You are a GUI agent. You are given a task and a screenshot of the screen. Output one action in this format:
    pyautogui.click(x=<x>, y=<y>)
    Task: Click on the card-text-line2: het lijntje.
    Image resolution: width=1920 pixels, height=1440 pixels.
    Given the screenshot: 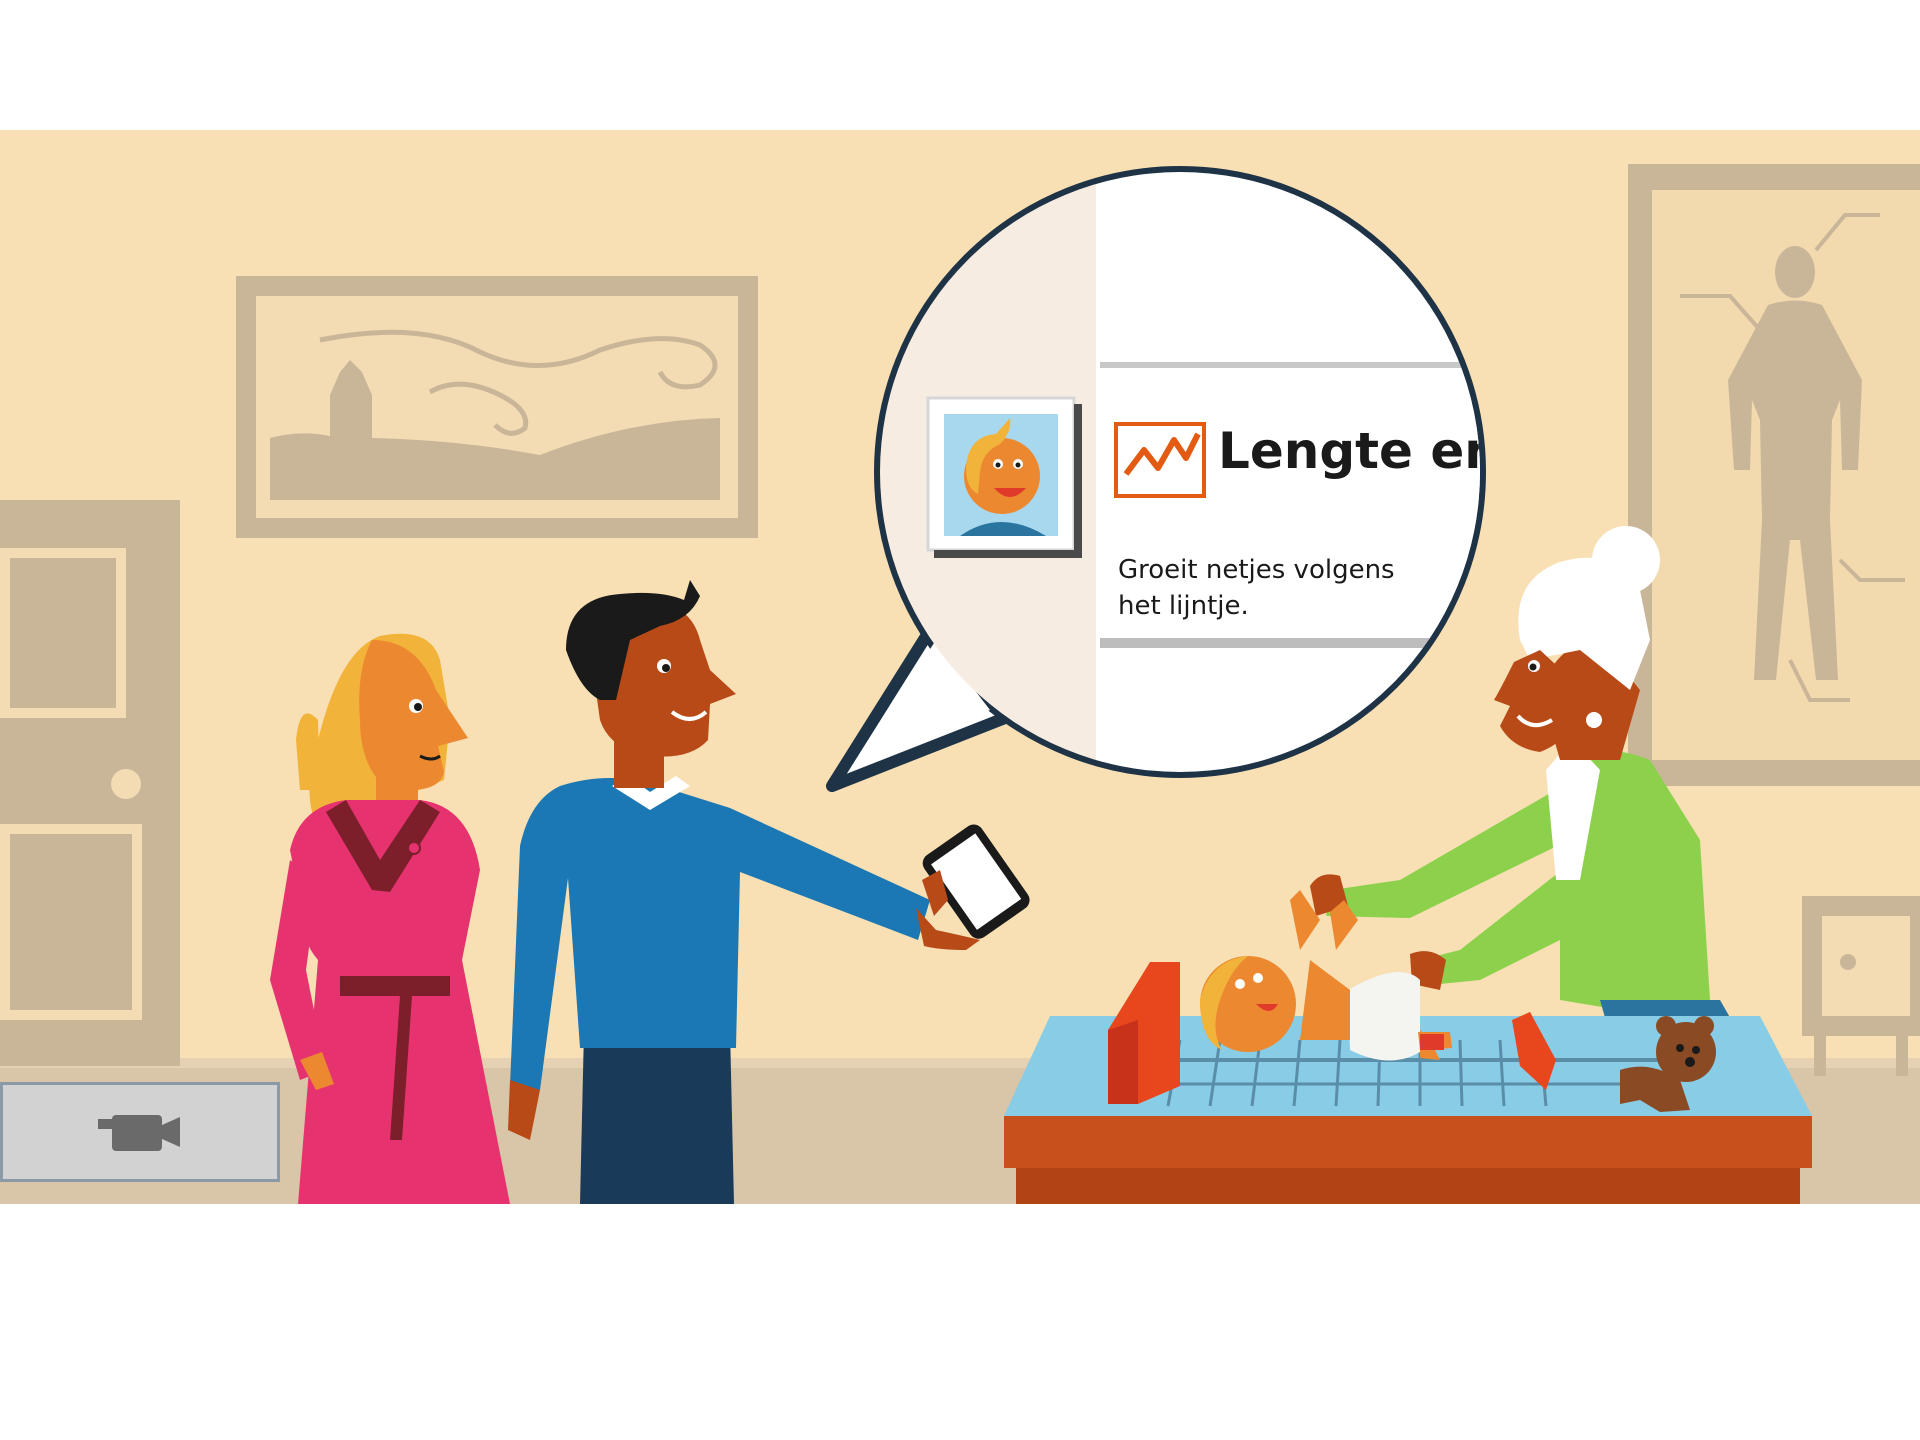 What is the action you would take?
    pyautogui.click(x=1183, y=606)
    